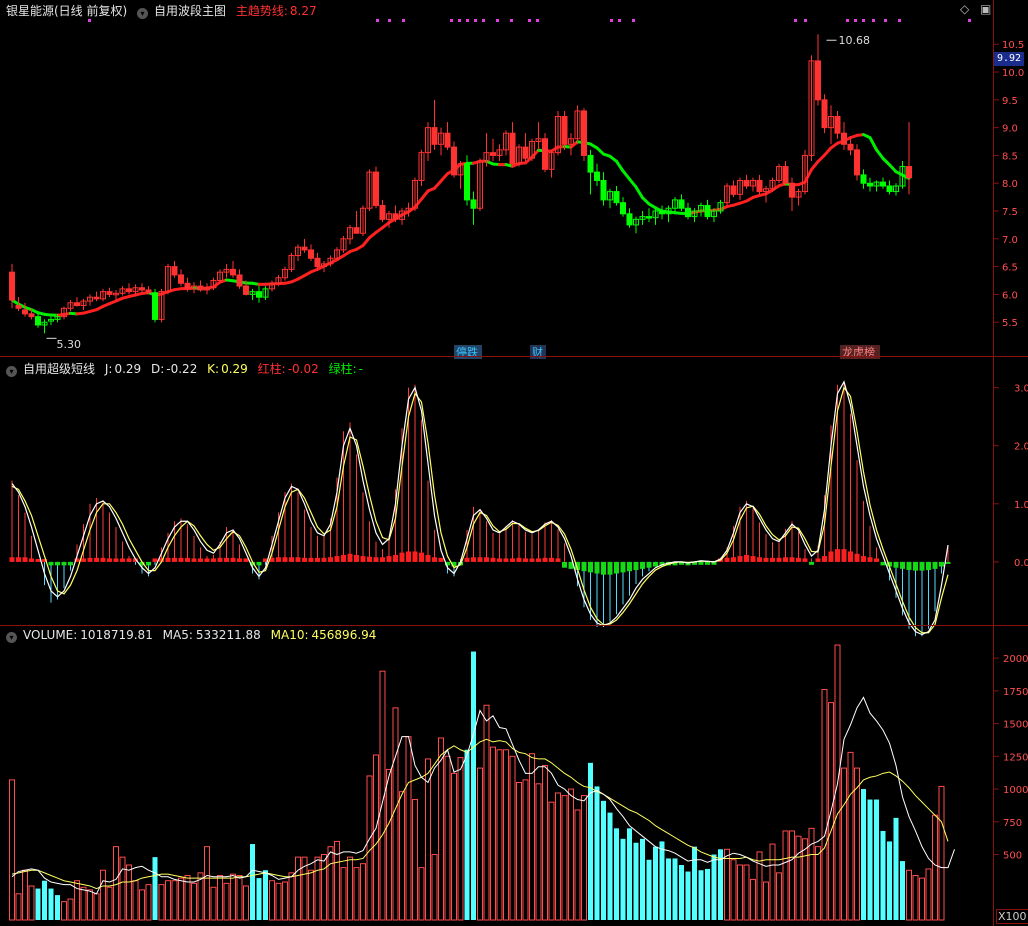 The height and width of the screenshot is (926, 1028). I want to click on kdj-name: 自用超级短线, so click(59, 369).